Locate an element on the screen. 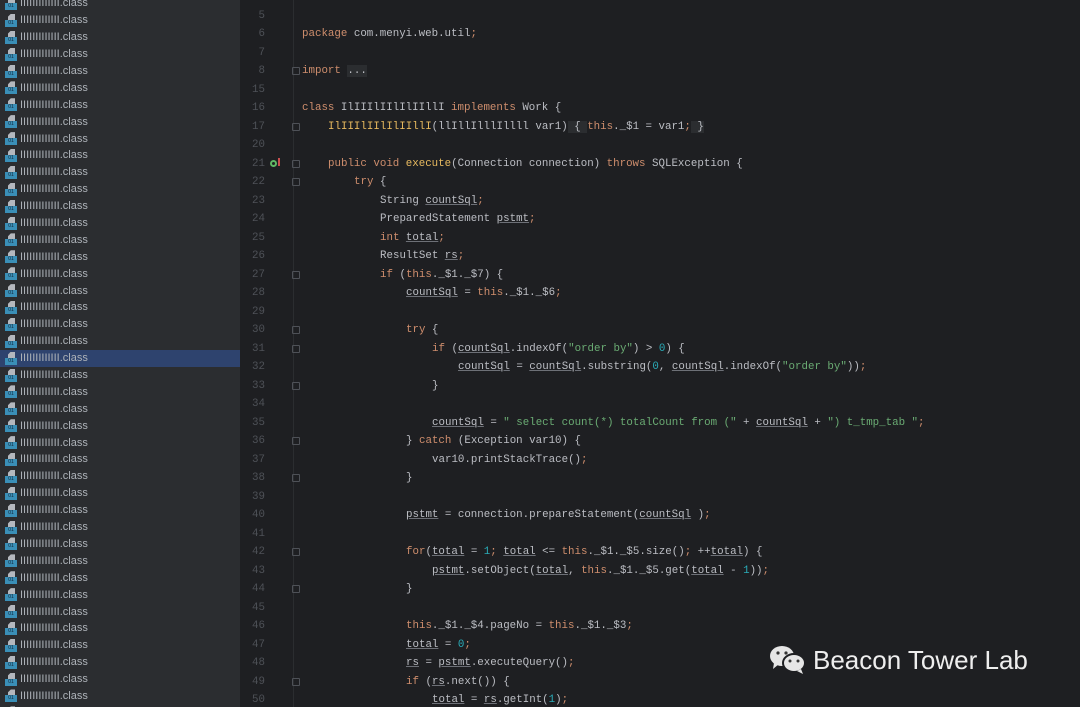 This screenshot has height=707, width=1080. line-number: 8 is located at coordinates (261, 71).